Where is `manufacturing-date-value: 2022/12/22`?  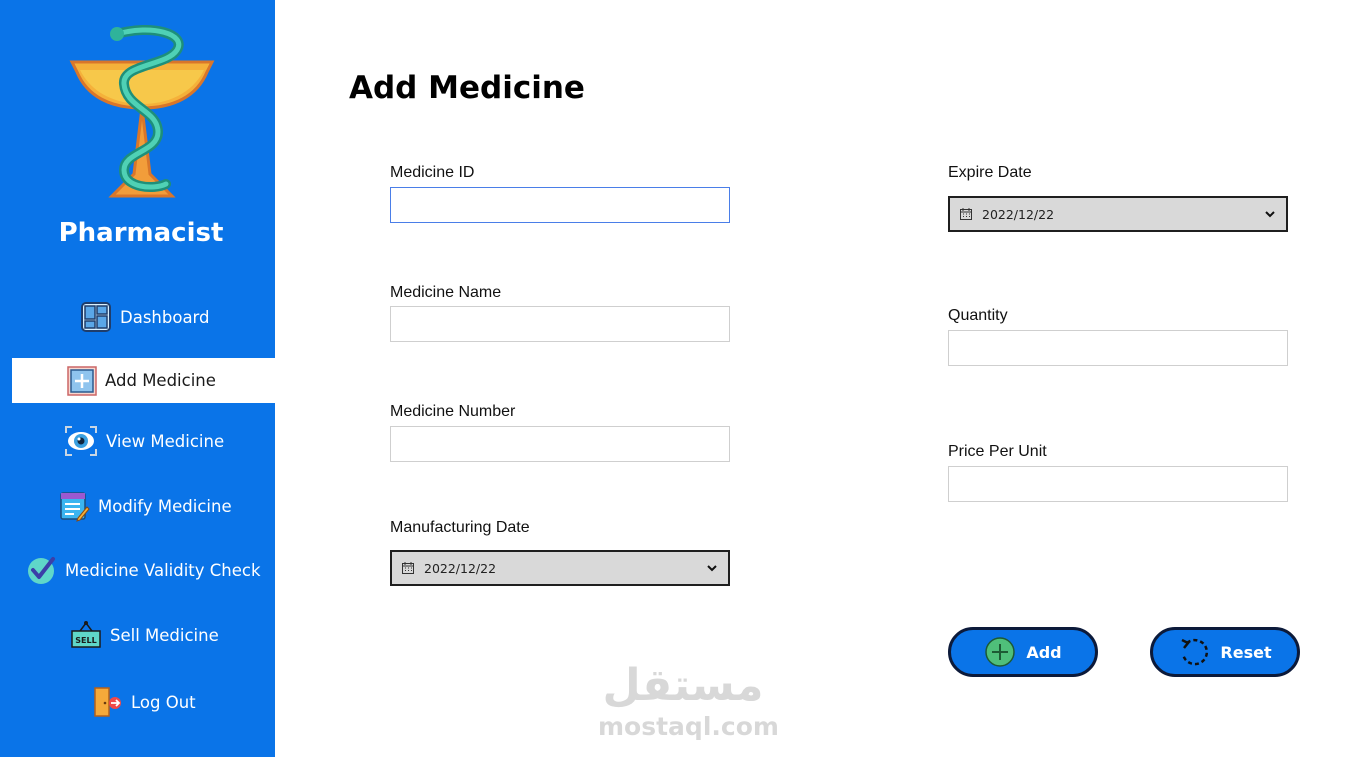 manufacturing-date-value: 2022/12/22 is located at coordinates (460, 568).